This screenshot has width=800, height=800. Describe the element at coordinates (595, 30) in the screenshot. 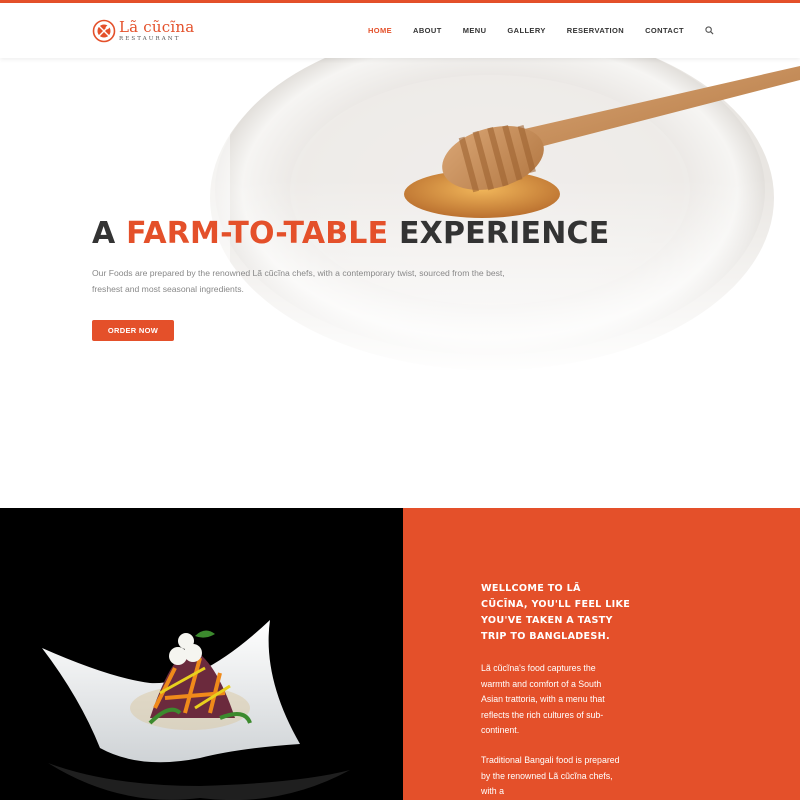

I see `nav-reservation: RESERVATION` at that location.